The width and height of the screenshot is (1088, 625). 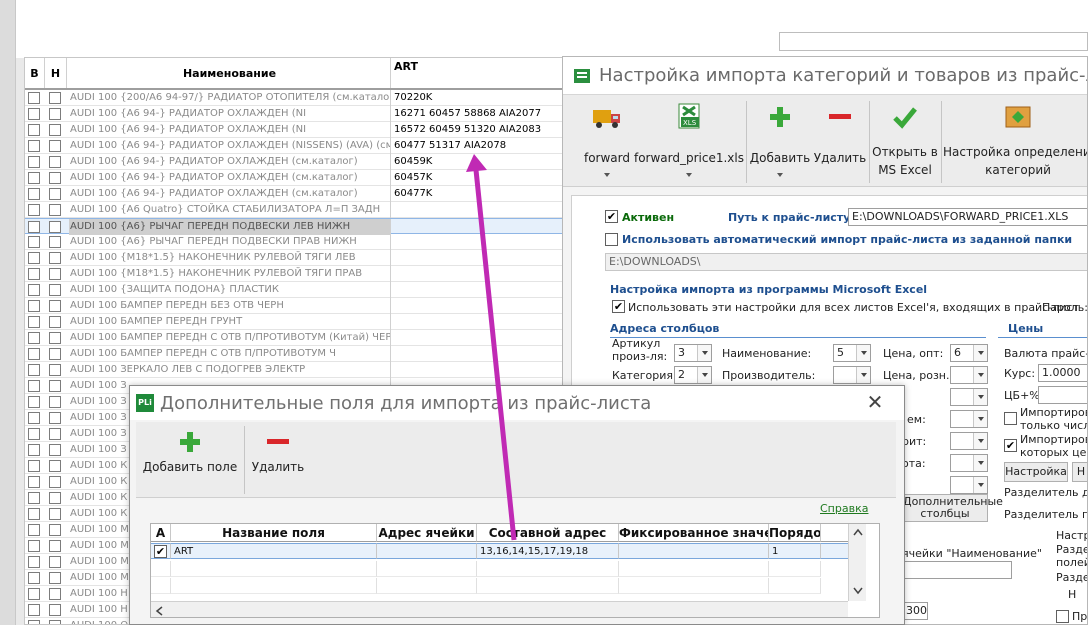 What do you see at coordinates (1079, 472) in the screenshot?
I see `price-settings-button-2: Н` at bounding box center [1079, 472].